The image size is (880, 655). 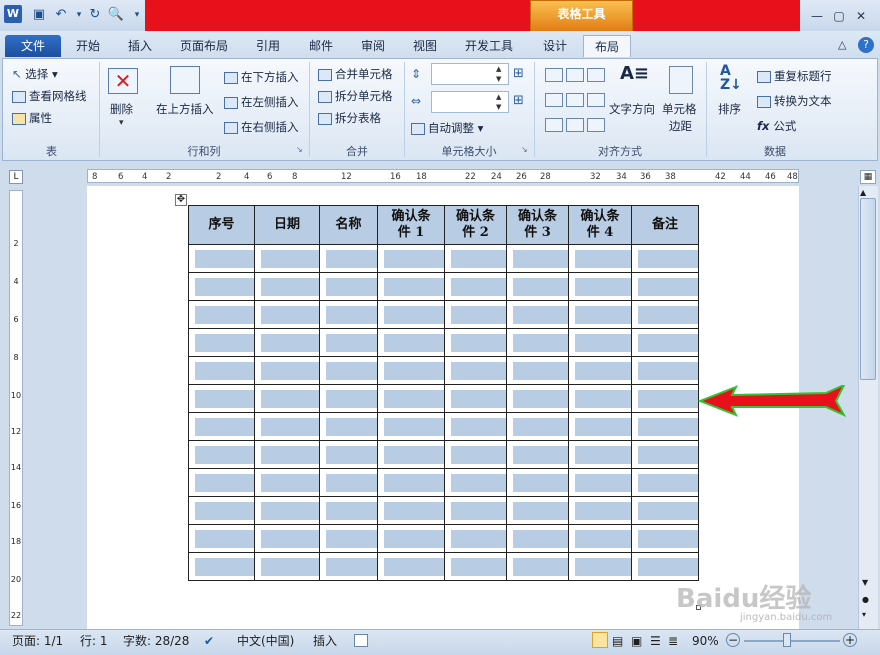 What do you see at coordinates (575, 100) in the screenshot?
I see `align-middle-center-icon` at bounding box center [575, 100].